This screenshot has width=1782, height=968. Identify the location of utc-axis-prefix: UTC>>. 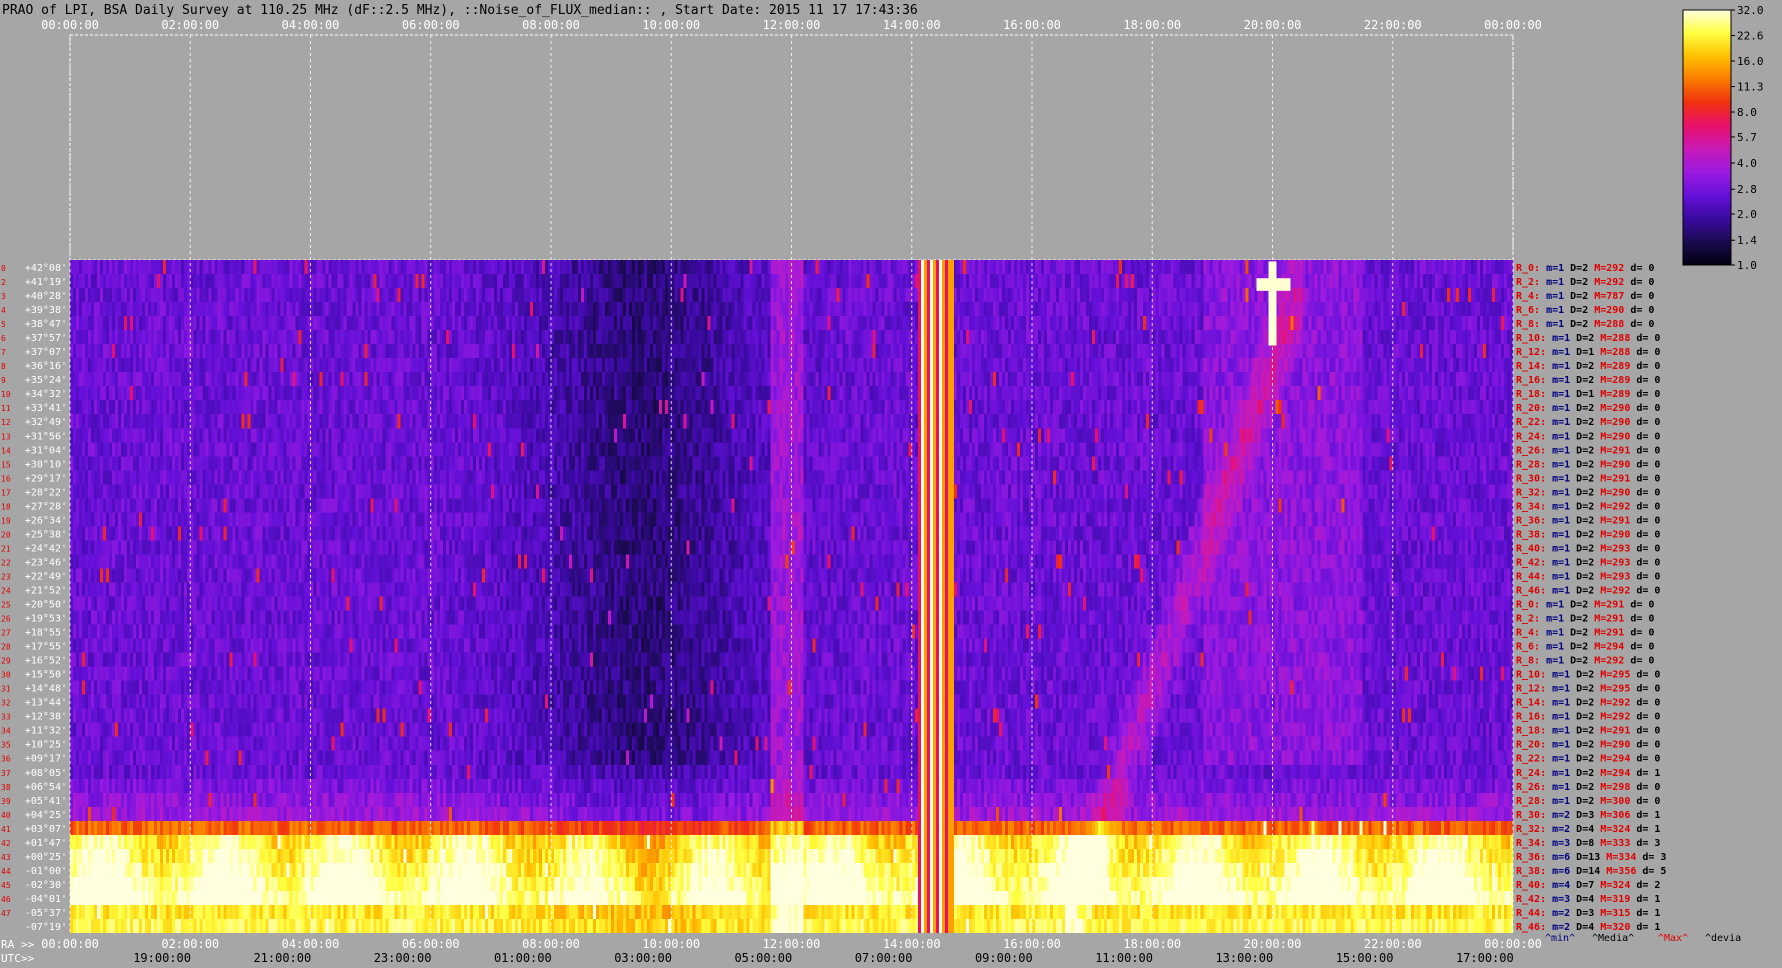
(17, 958).